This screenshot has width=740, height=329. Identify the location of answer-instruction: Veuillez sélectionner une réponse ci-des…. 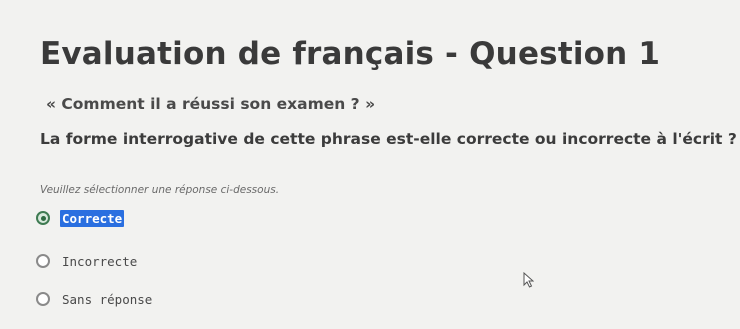
(160, 190).